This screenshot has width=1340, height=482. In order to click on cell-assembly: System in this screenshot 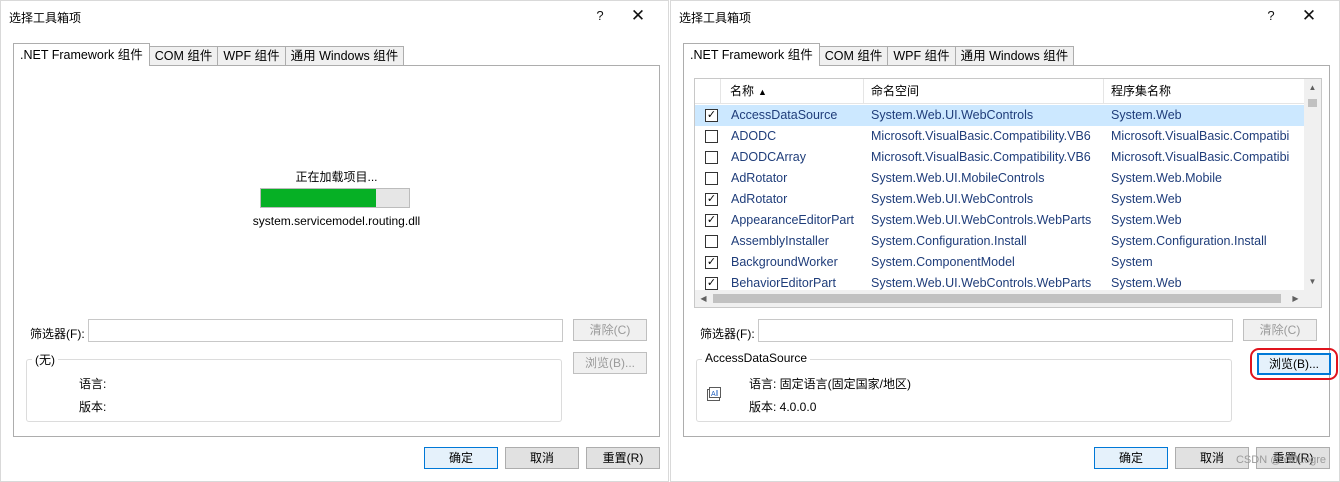, I will do `click(1132, 262)`.